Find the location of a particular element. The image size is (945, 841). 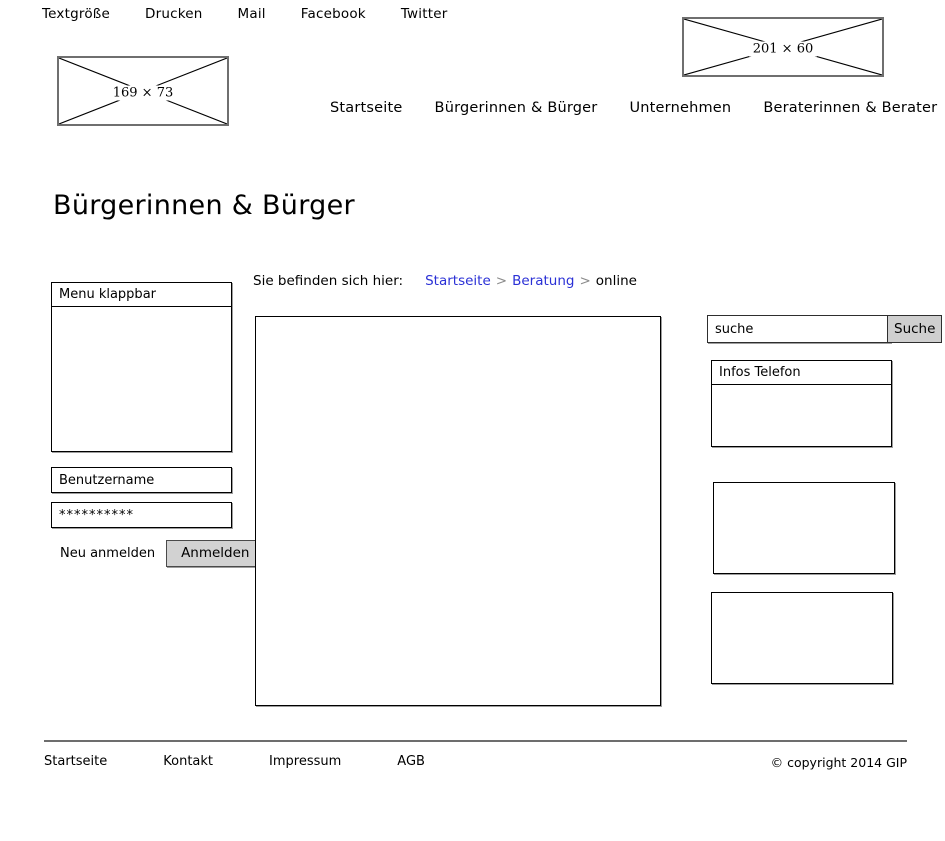

username-input-value: Benutzername is located at coordinates (107, 480).